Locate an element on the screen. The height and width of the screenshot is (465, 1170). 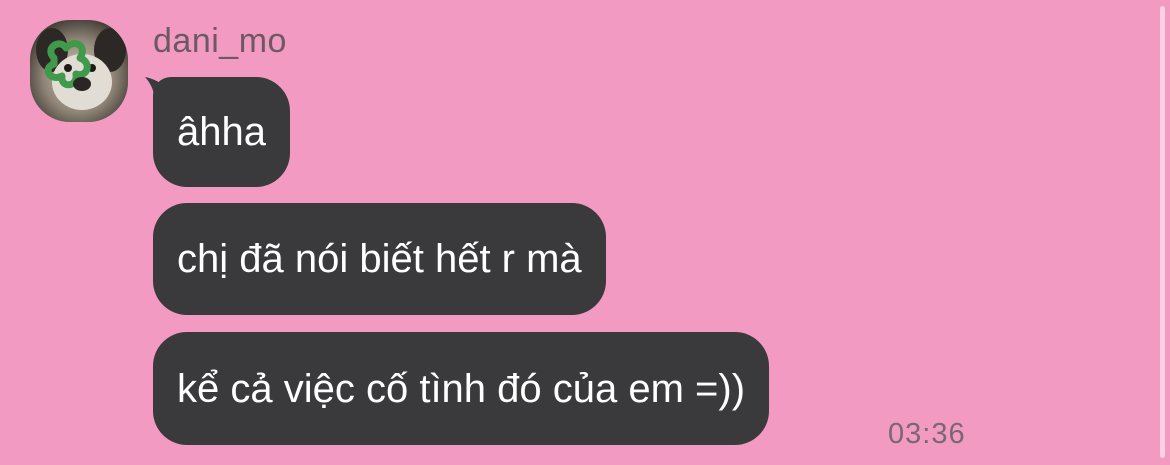
message-bubble: âhha is located at coordinates (221, 132).